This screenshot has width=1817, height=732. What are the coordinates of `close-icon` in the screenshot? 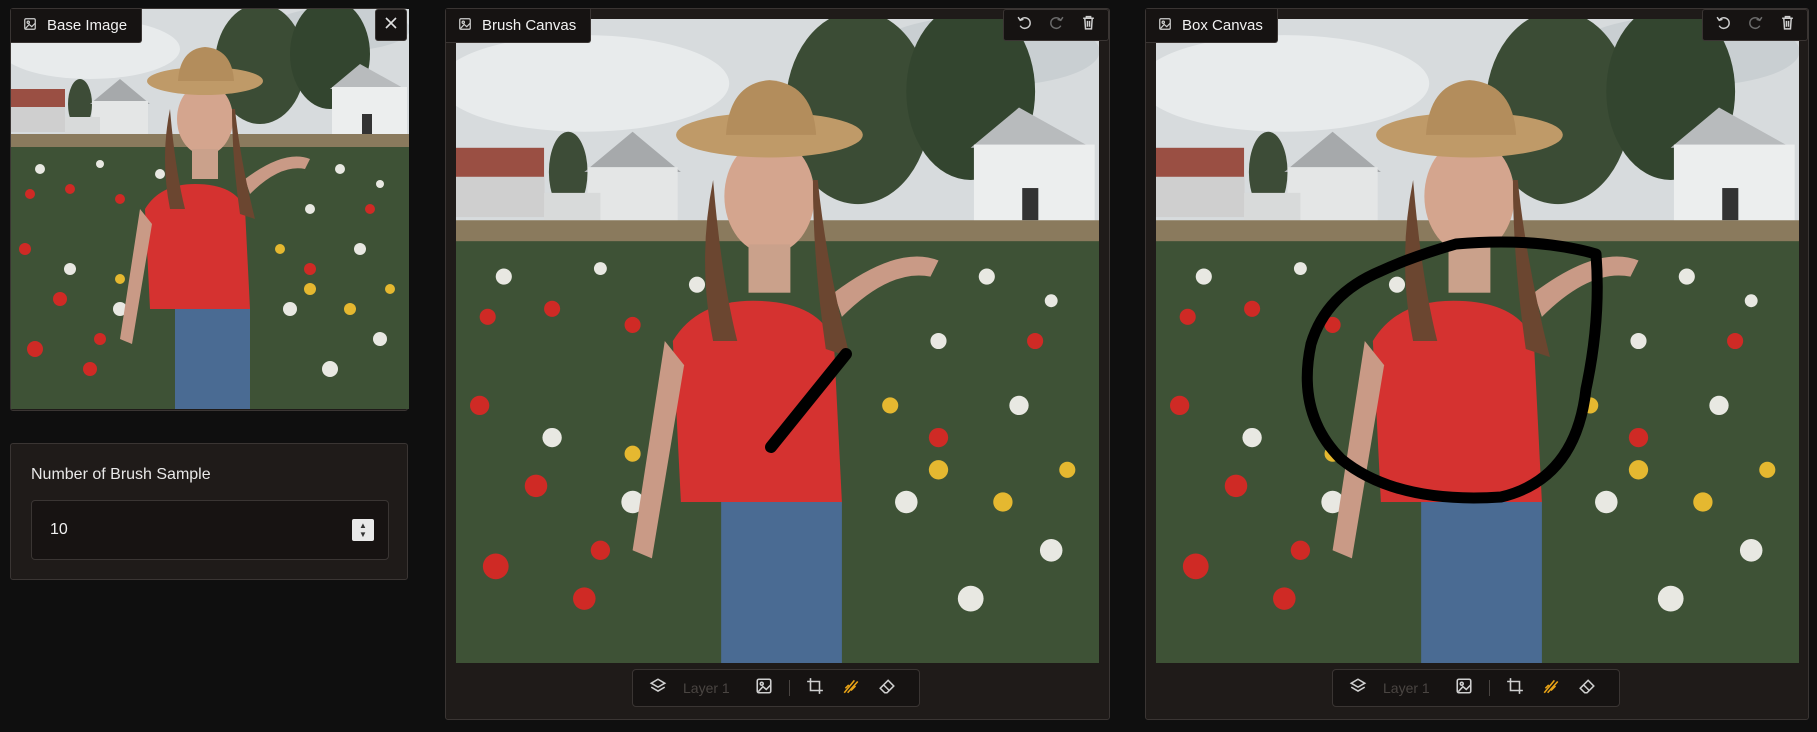 It's located at (391, 25).